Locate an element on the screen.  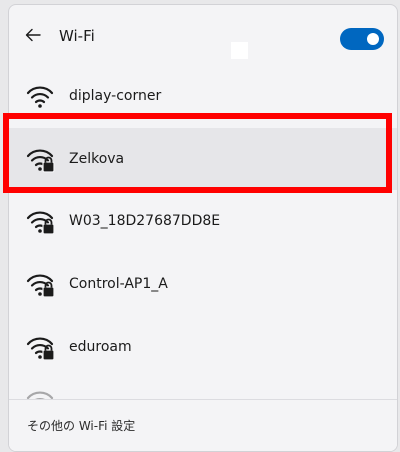
network-item-w03: W03_18D27687DD8E is located at coordinates (203, 221).